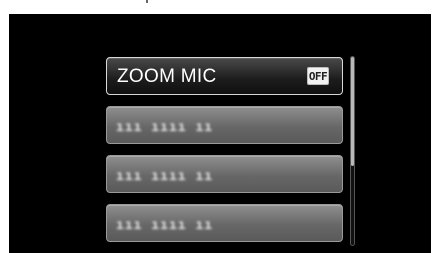  What do you see at coordinates (224, 174) in the screenshot?
I see `menu-item-blurred-2: ııı ıııı ıı` at bounding box center [224, 174].